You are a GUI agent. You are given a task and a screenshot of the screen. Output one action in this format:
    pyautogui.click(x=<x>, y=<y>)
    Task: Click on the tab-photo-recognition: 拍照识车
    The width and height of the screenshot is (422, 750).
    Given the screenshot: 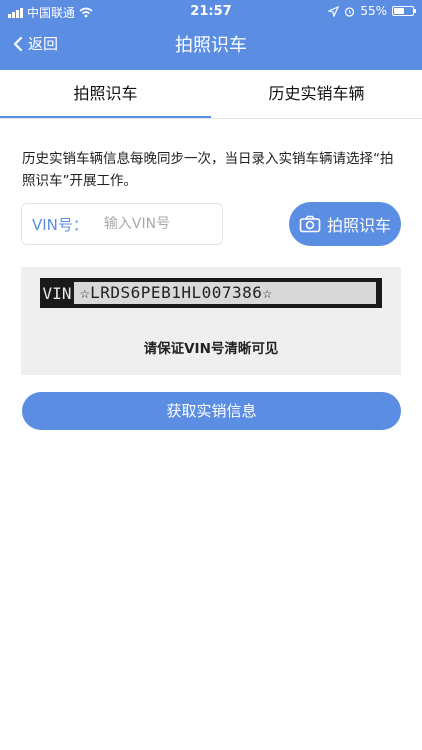 What is the action you would take?
    pyautogui.click(x=105, y=94)
    